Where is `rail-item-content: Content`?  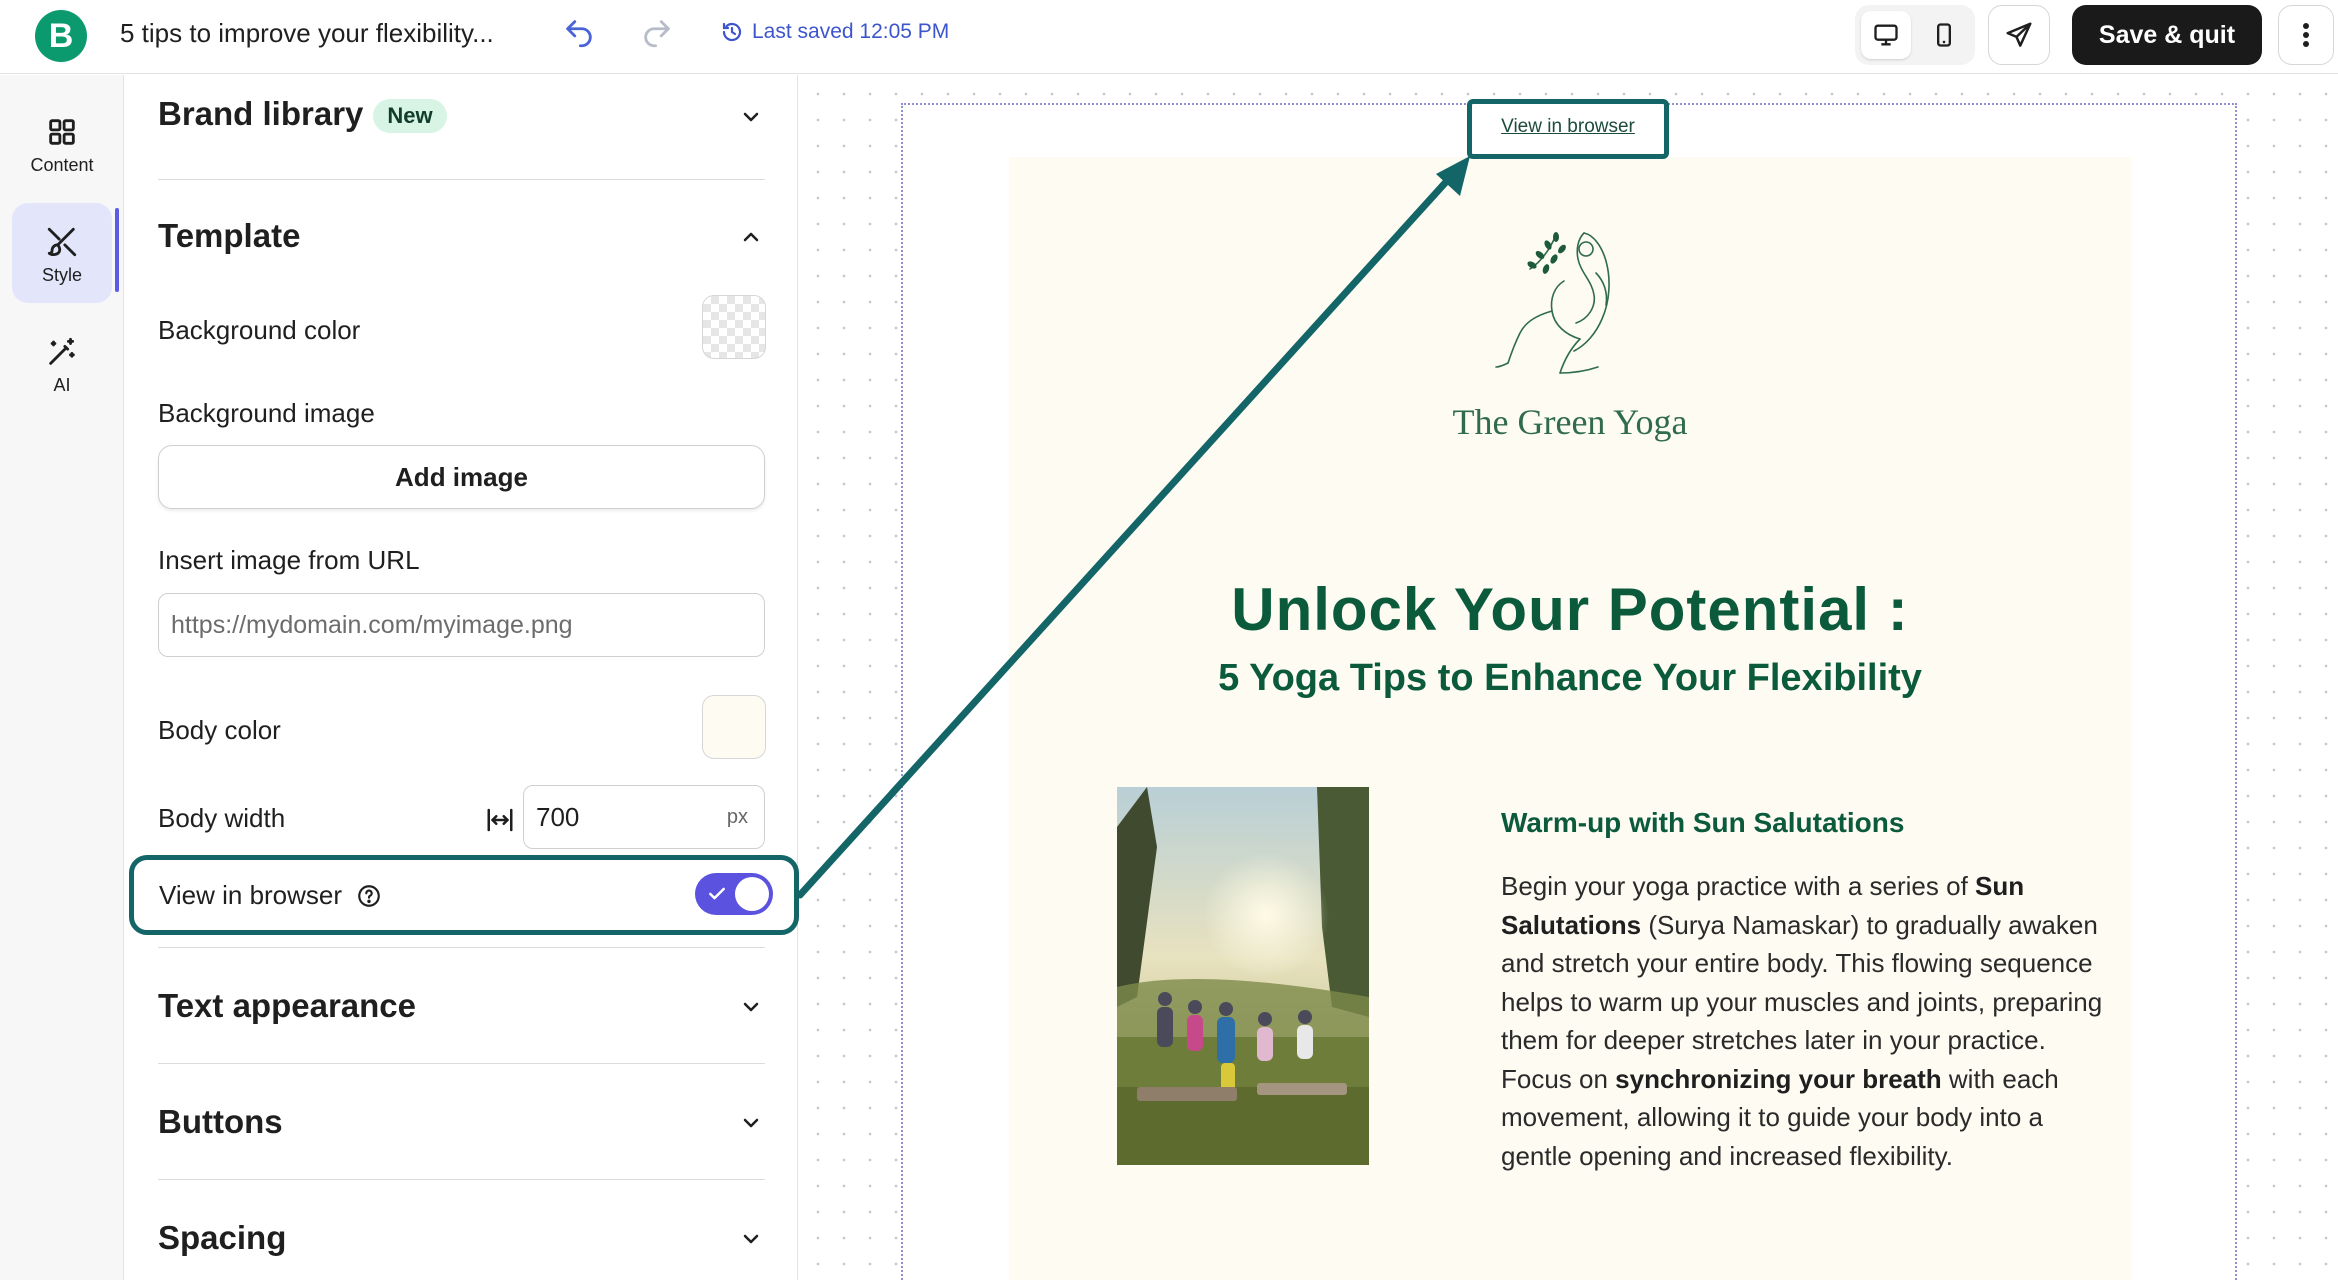
rail-item-content: Content is located at coordinates (62, 143).